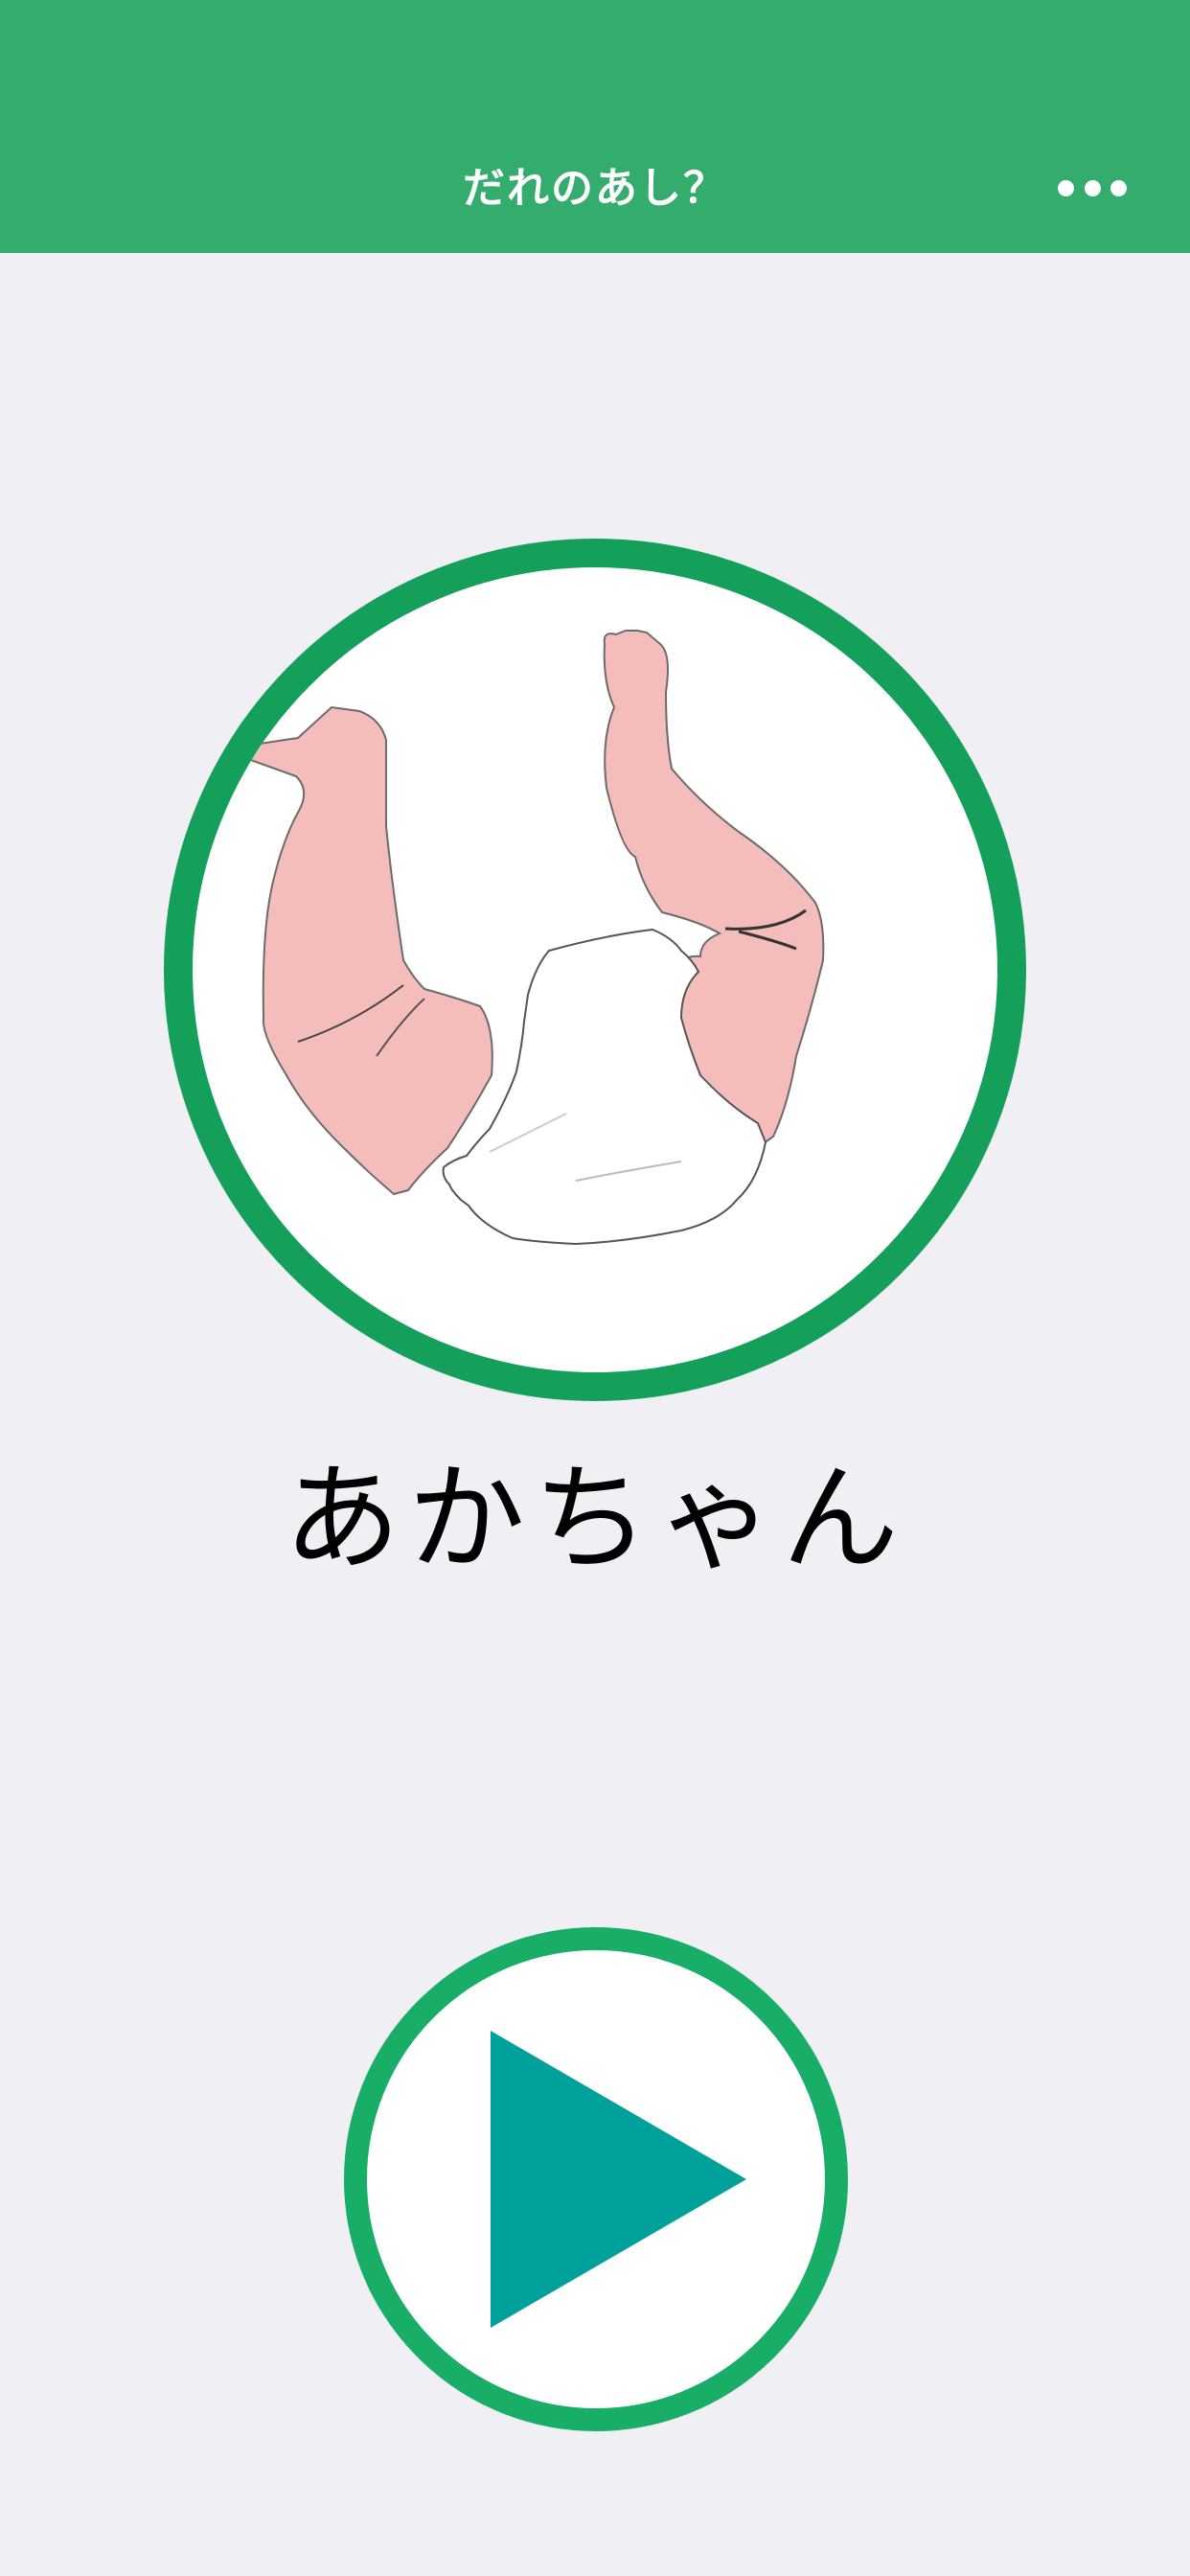 This screenshot has height=2576, width=1190. What do you see at coordinates (523, 938) in the screenshot?
I see `baby-legs-illustration` at bounding box center [523, 938].